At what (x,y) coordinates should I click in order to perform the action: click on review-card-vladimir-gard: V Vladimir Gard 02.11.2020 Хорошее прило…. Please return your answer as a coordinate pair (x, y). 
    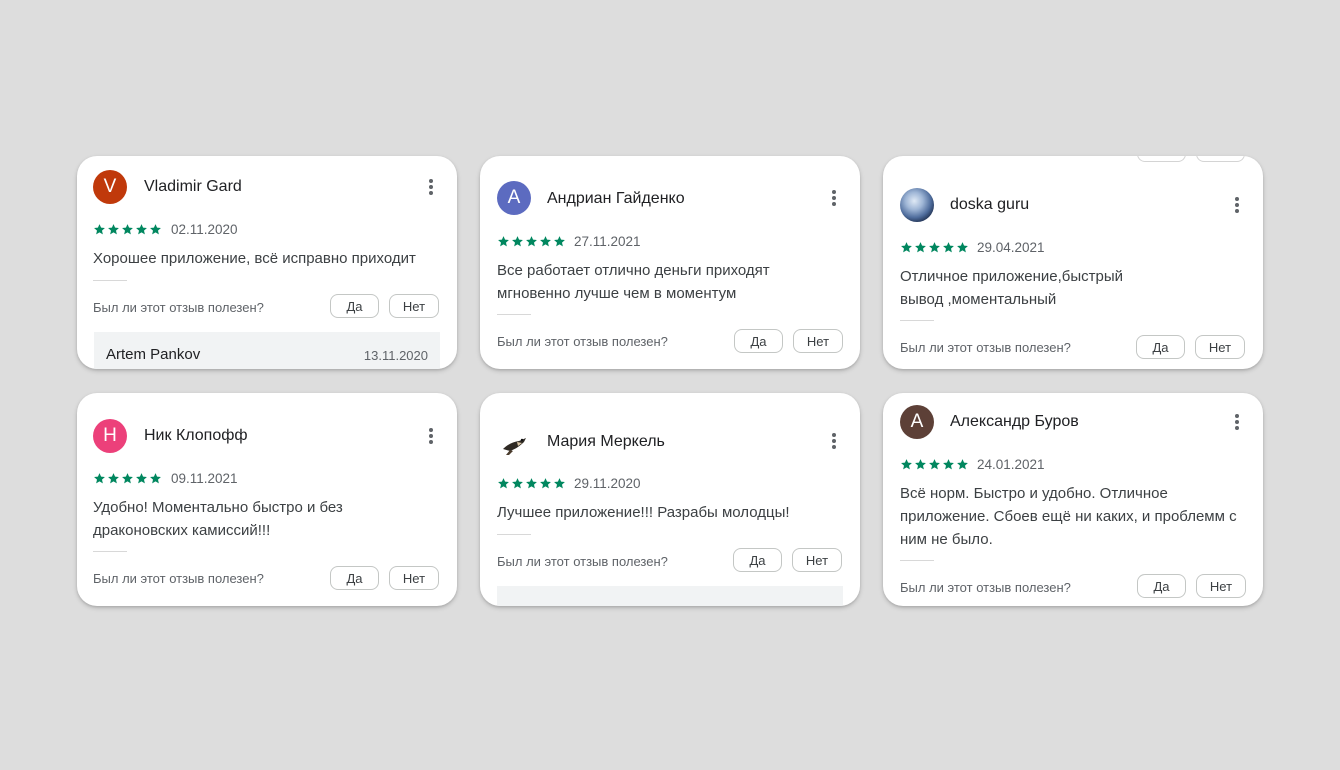
    Looking at the image, I should click on (267, 262).